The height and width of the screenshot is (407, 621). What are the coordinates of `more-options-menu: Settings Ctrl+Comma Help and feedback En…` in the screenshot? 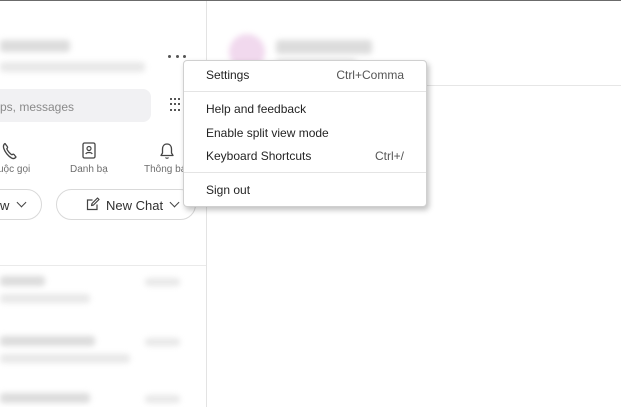 It's located at (305, 133).